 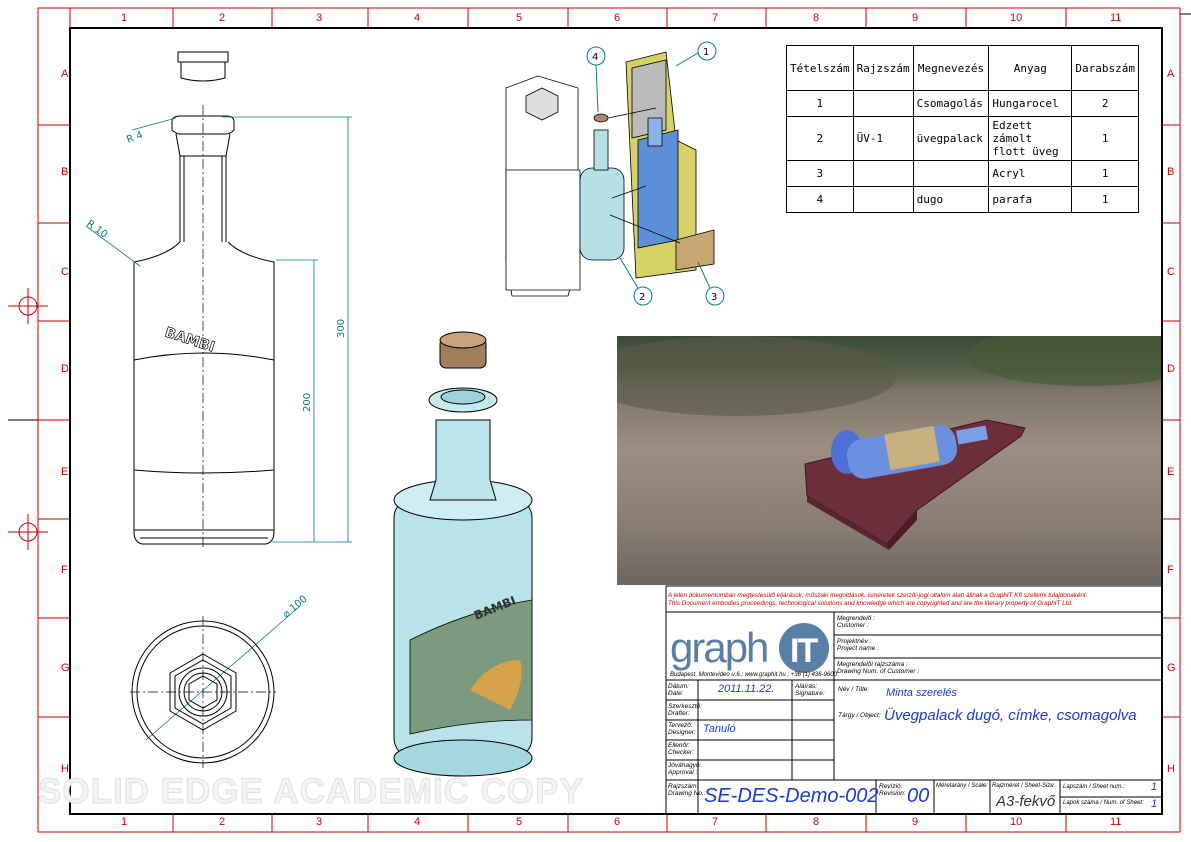 What do you see at coordinates (746, 689) in the screenshot?
I see `value-date: 2011.11.22.` at bounding box center [746, 689].